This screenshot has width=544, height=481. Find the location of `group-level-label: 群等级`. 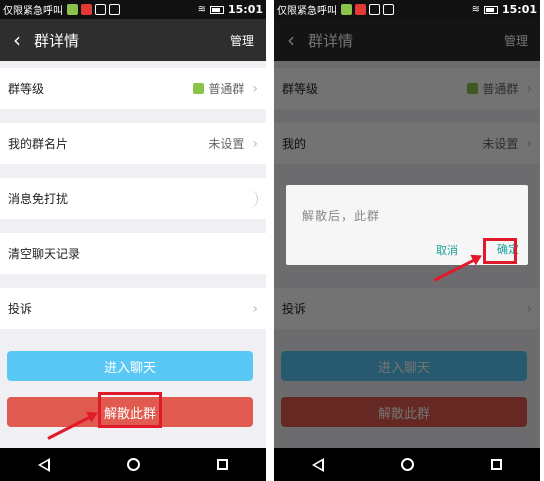

group-level-label: 群等级 is located at coordinates (26, 89).